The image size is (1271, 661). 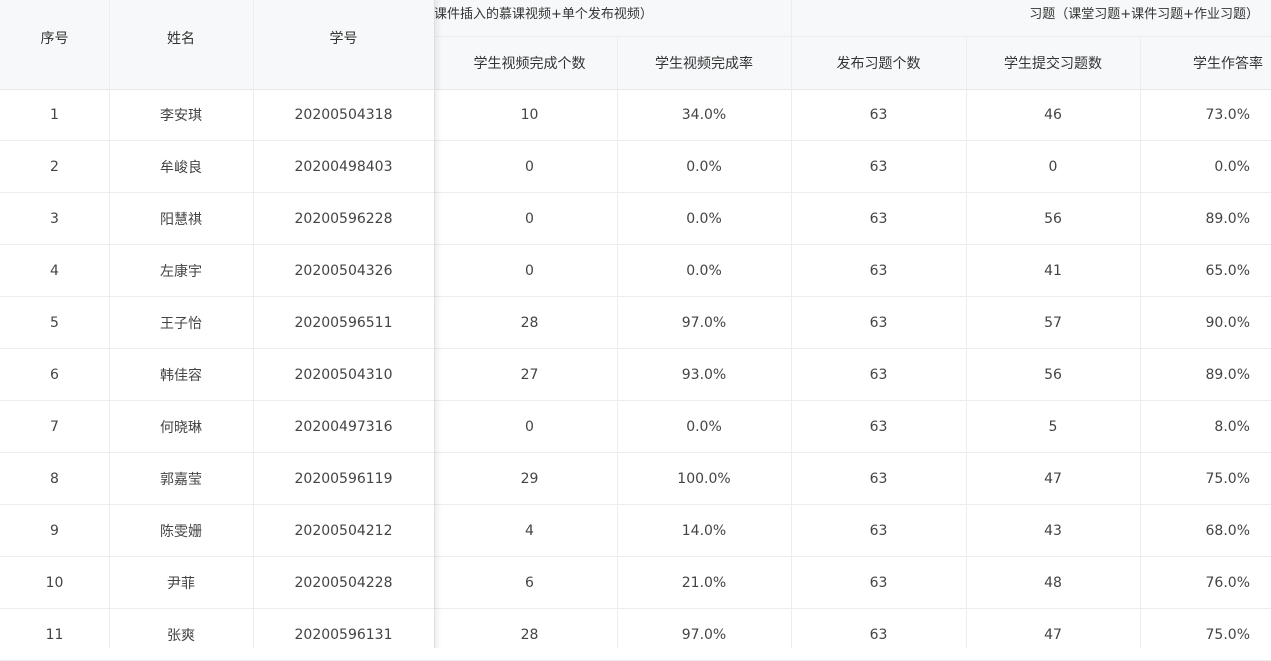 I want to click on cell-answer-rate: 73.0%, so click(x=1227, y=115).